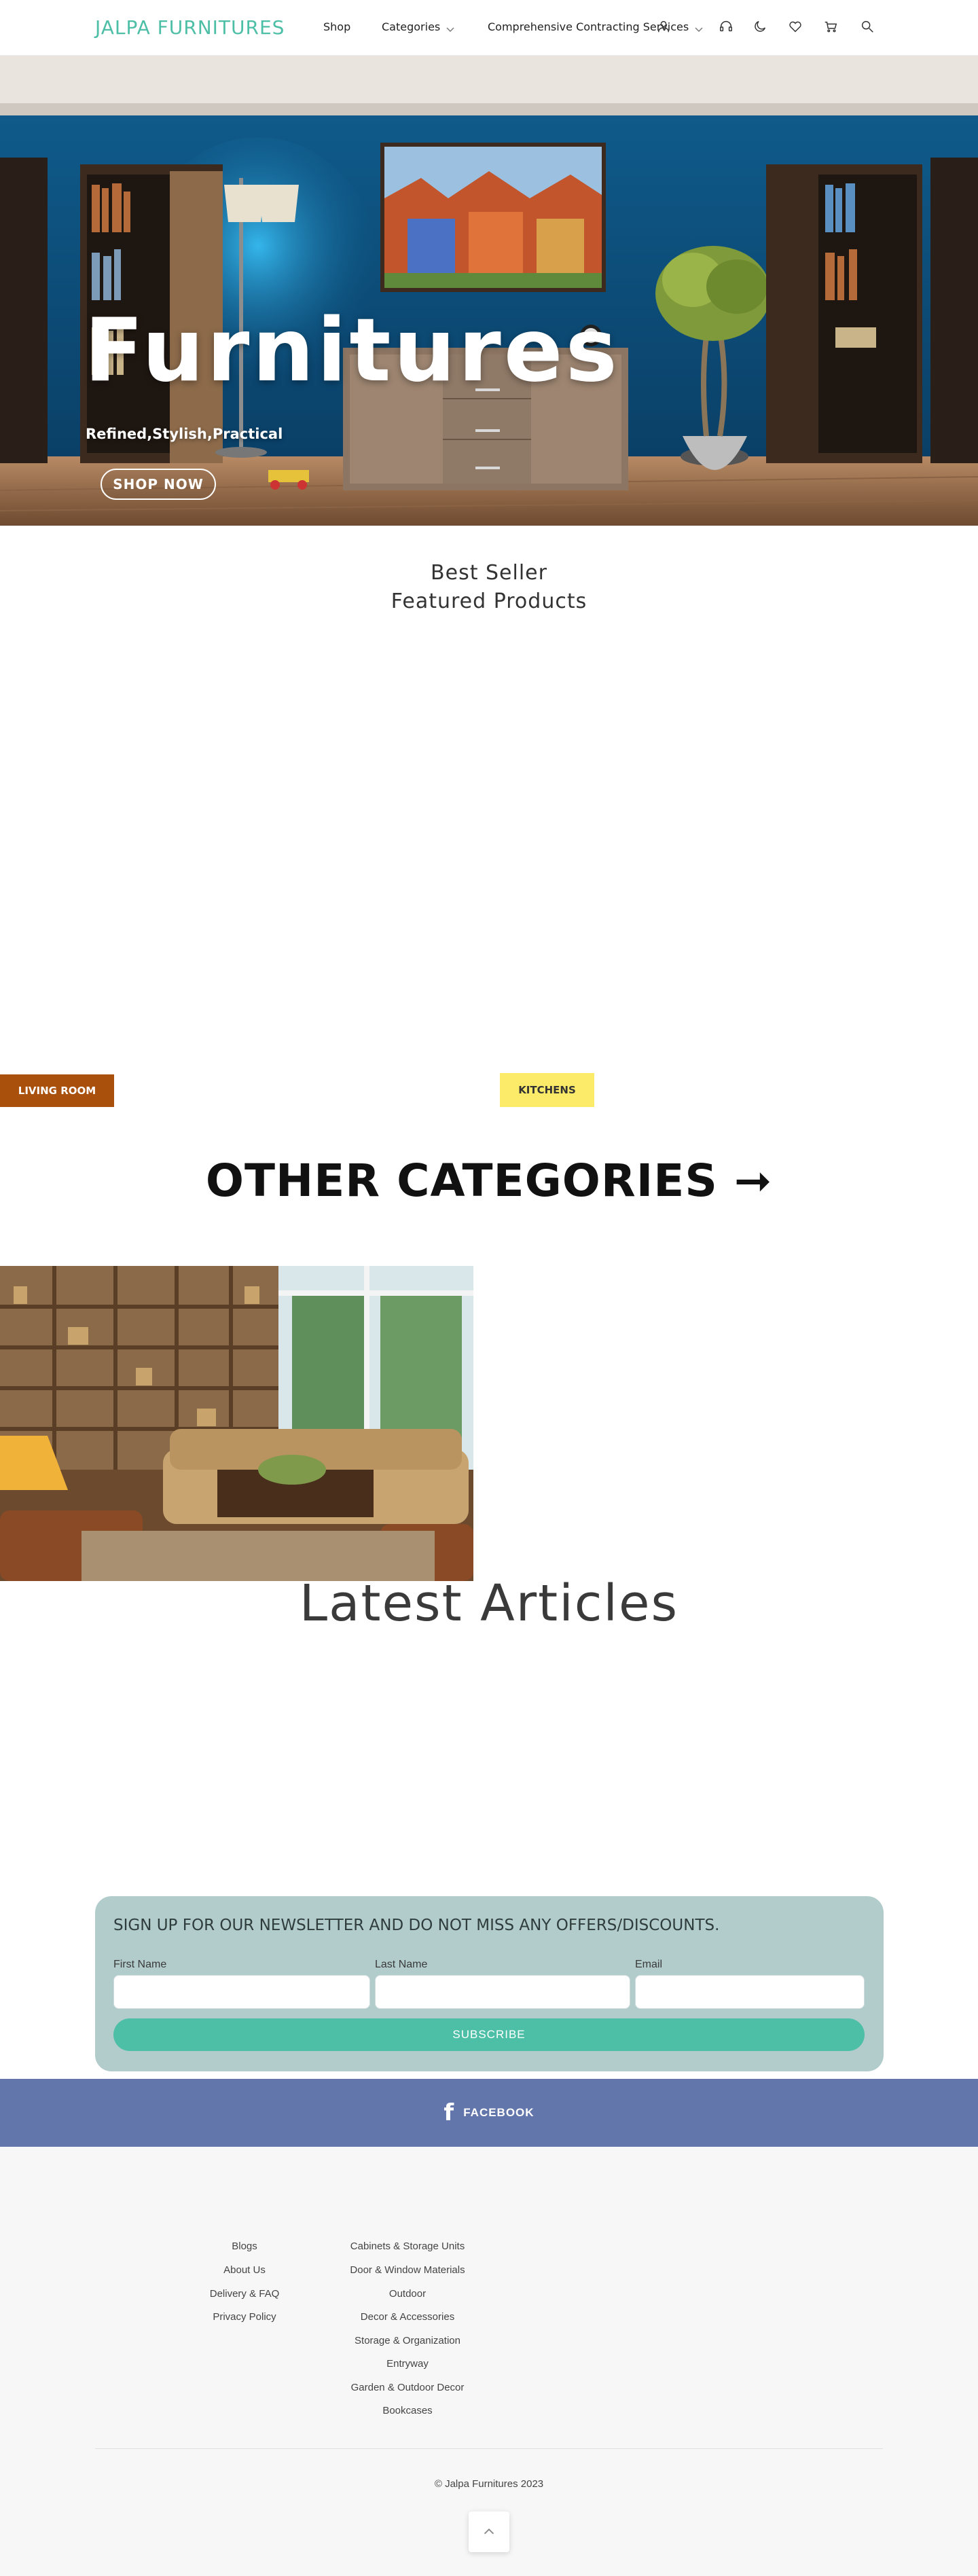  Describe the element at coordinates (489, 601) in the screenshot. I see `featured-products-heading: Featured Products` at that location.